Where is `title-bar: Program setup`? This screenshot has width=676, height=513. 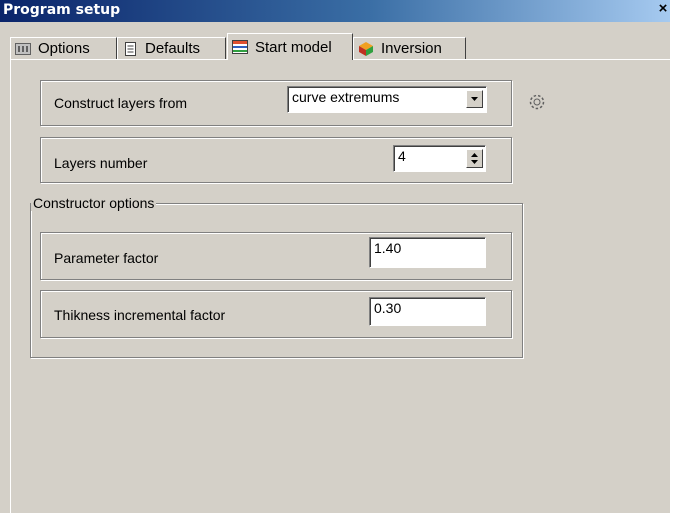 title-bar: Program setup is located at coordinates (335, 11).